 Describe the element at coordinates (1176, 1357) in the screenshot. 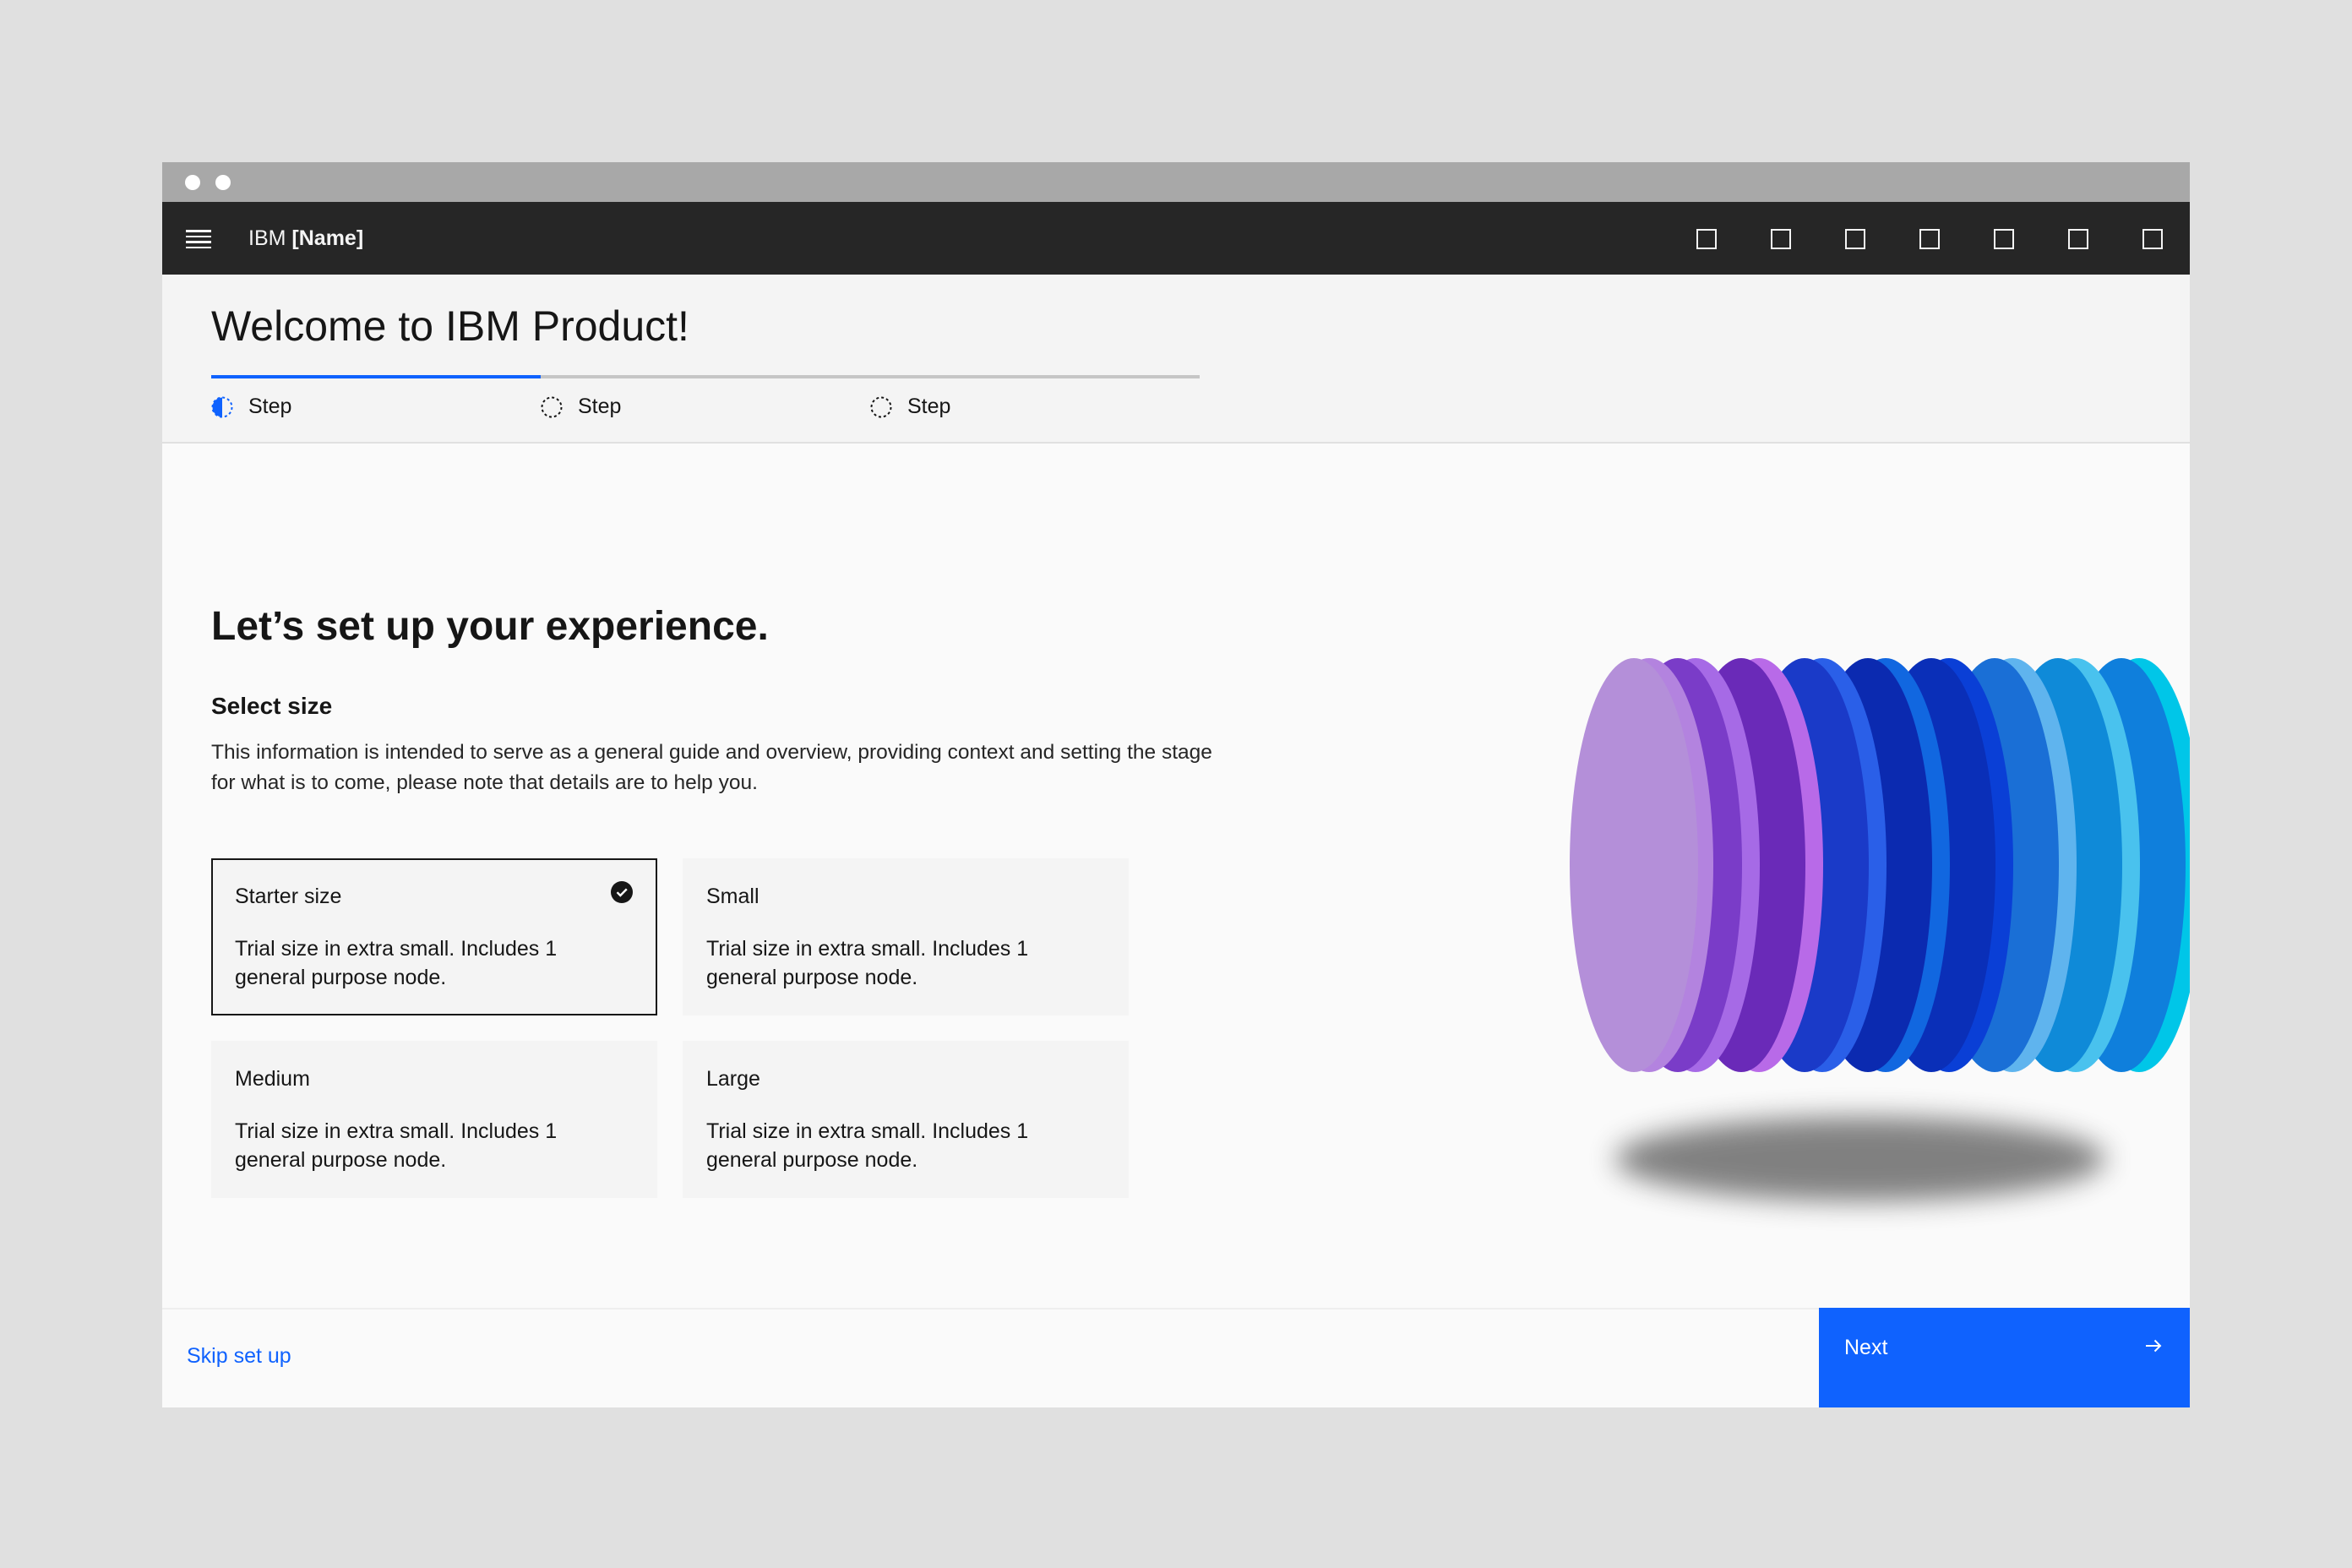

I see `footer-bar: Skip set up Next` at that location.